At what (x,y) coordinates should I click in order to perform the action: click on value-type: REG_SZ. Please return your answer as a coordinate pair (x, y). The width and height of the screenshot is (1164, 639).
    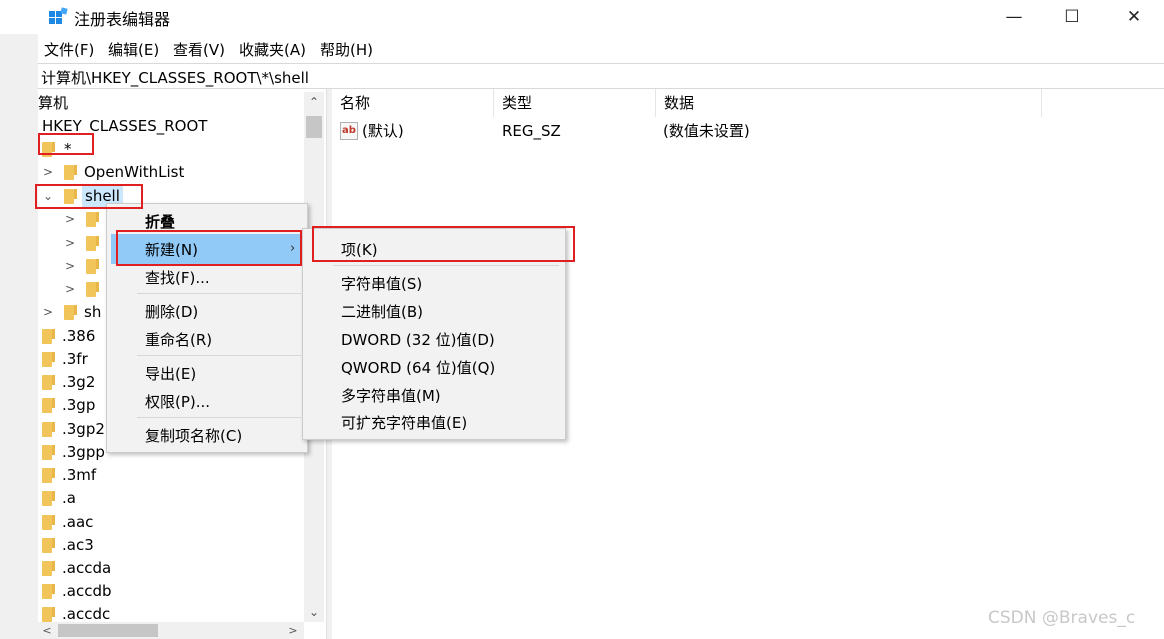
    Looking at the image, I should click on (531, 131).